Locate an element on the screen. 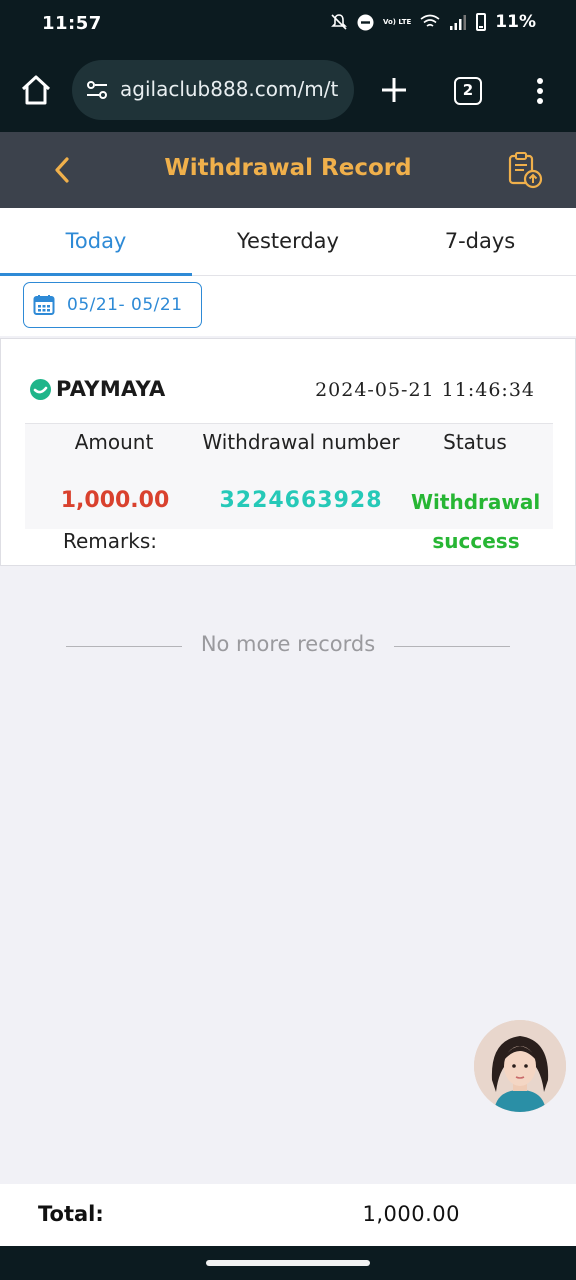 The height and width of the screenshot is (1280, 576). system-navigation-bar is located at coordinates (288, 1263).